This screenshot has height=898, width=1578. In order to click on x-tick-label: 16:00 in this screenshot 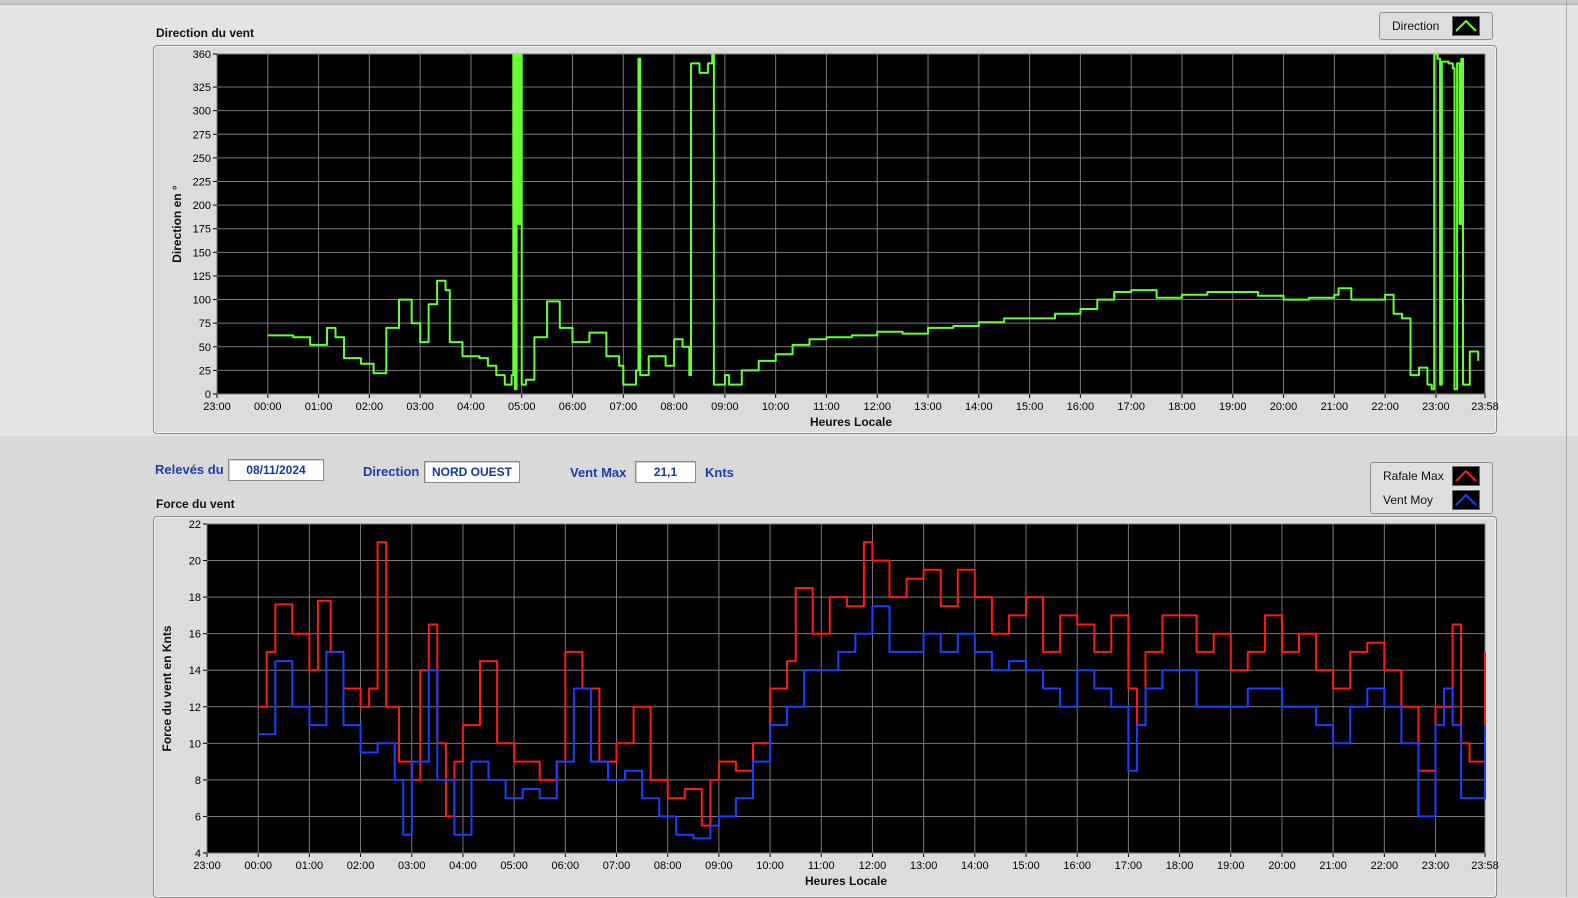, I will do `click(1077, 866)`.